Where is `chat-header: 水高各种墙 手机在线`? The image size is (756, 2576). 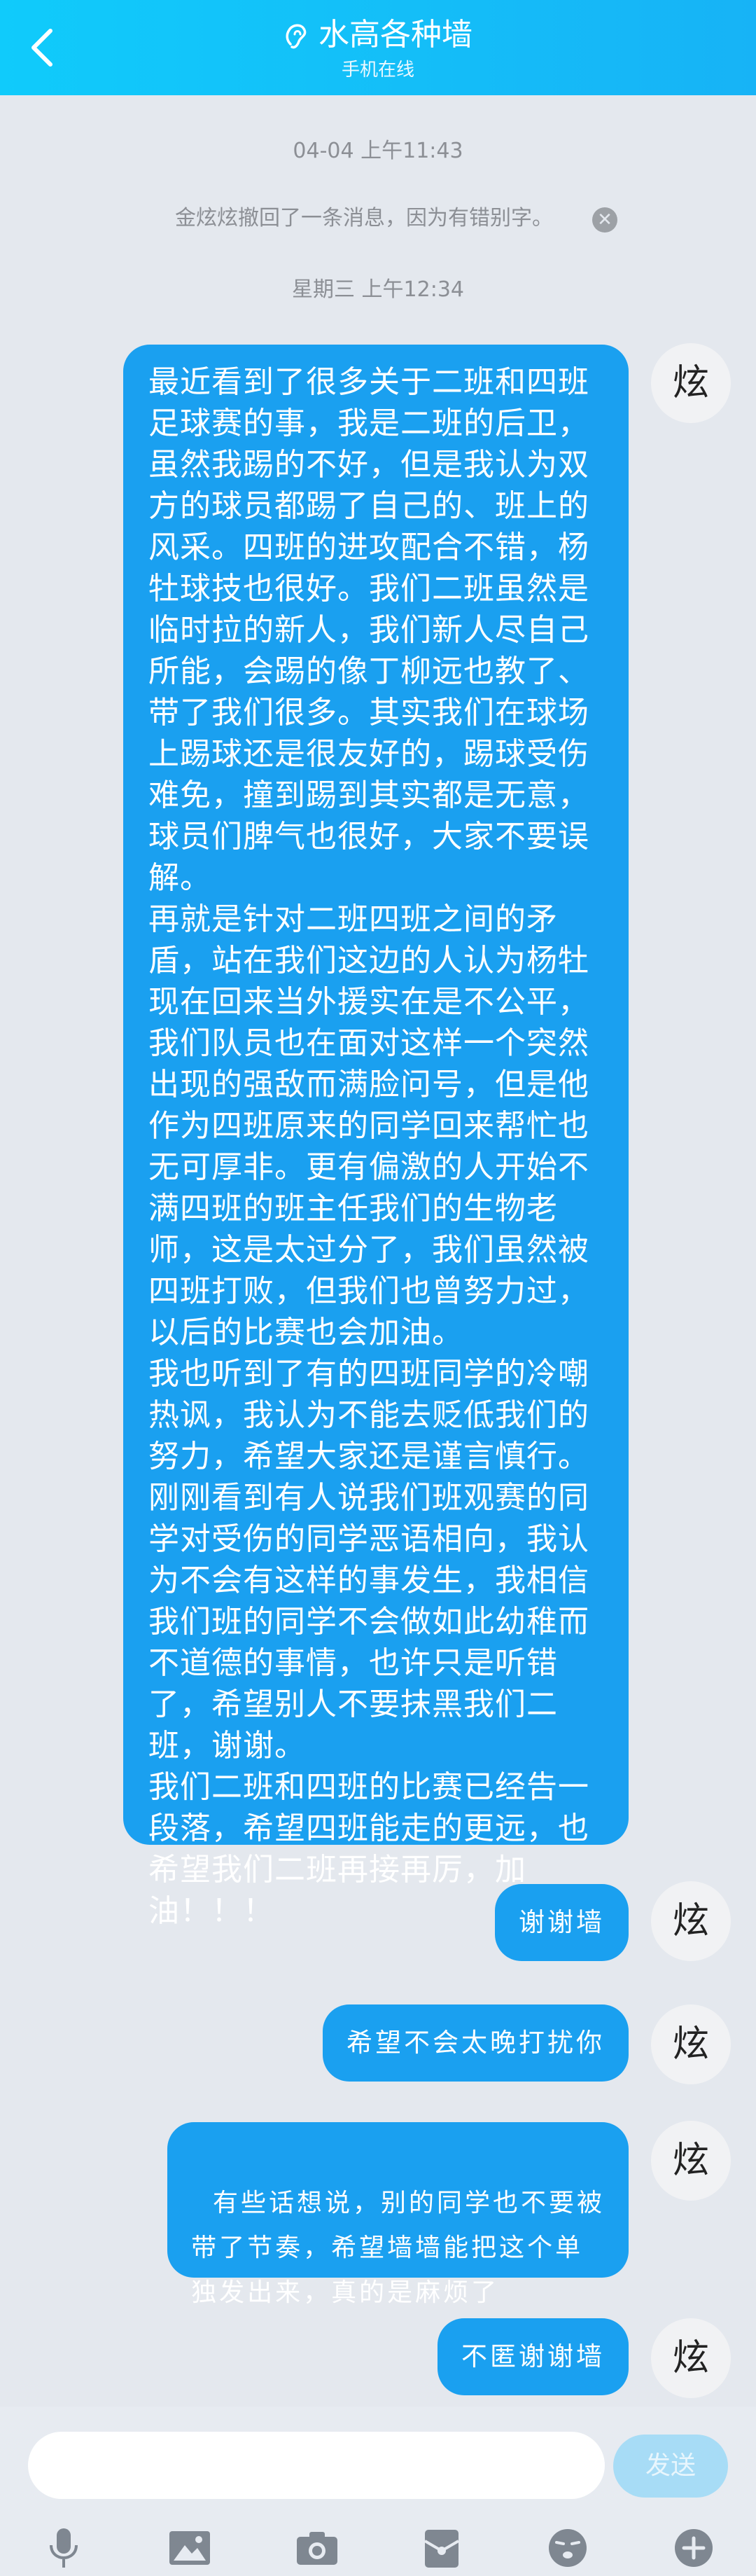
chat-header: 水高各种墙 手机在线 is located at coordinates (378, 48).